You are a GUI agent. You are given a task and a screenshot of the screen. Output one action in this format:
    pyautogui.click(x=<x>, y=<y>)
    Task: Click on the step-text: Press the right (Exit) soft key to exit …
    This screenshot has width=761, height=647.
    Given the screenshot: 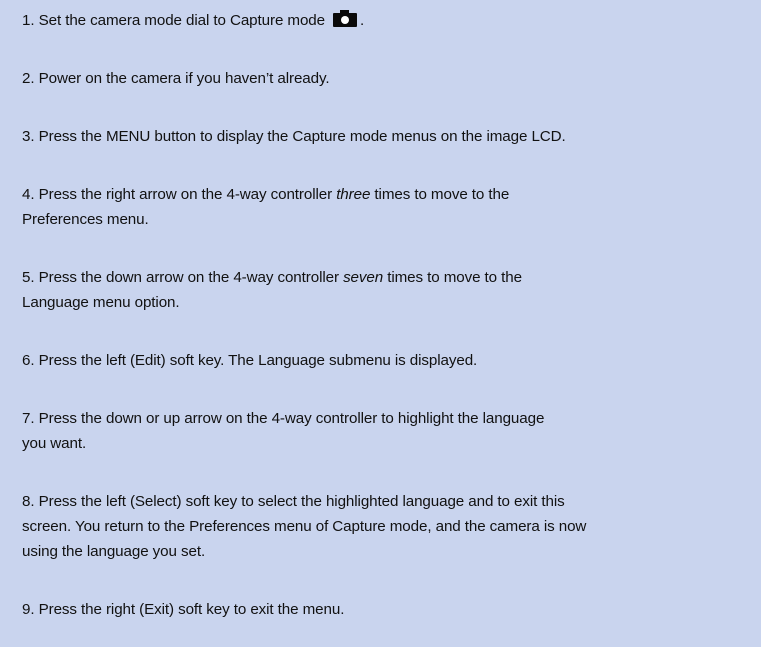 What is the action you would take?
    pyautogui.click(x=191, y=609)
    